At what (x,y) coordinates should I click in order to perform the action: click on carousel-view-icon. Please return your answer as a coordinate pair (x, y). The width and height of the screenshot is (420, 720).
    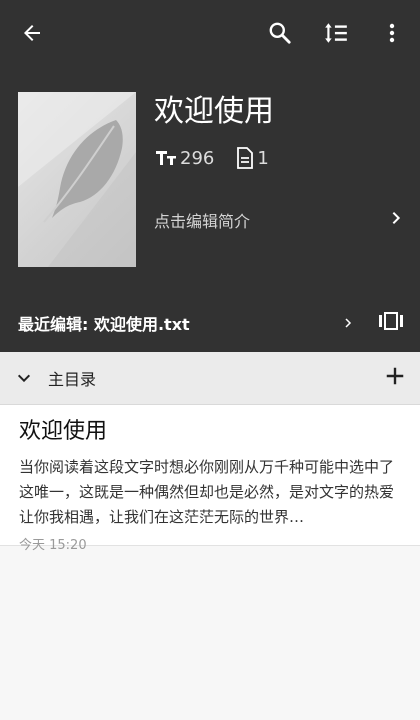
    Looking at the image, I should click on (391, 323).